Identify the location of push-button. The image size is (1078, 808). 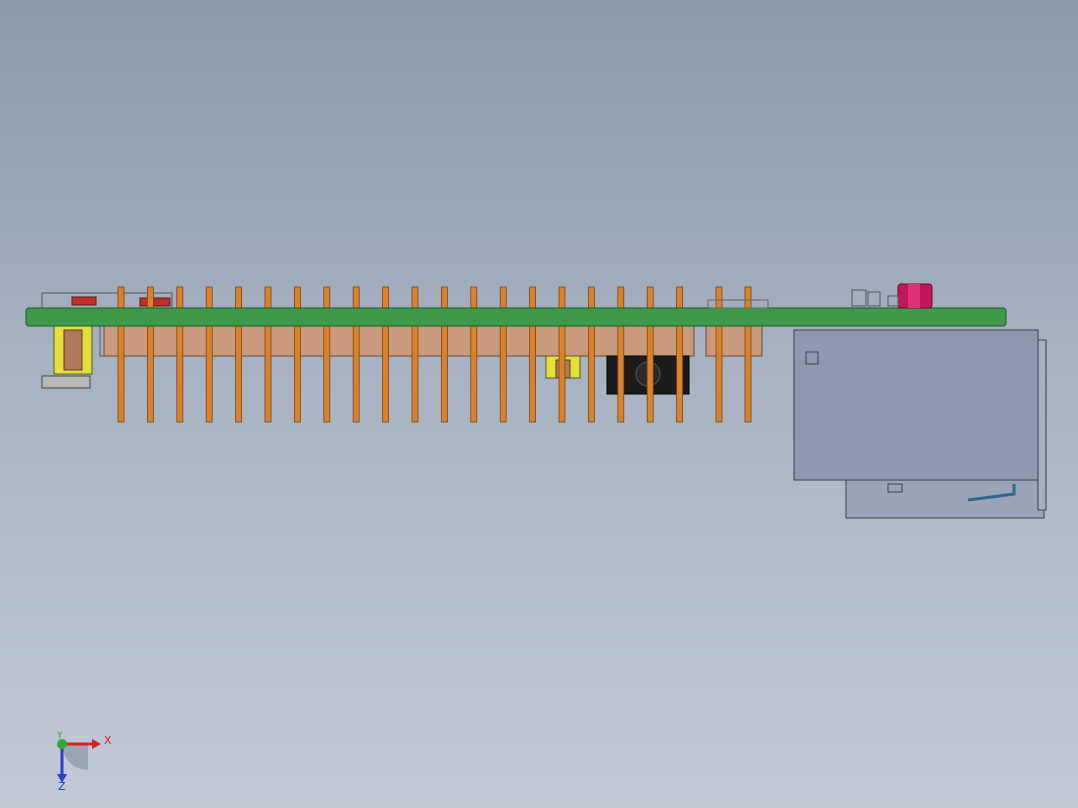
(915, 296).